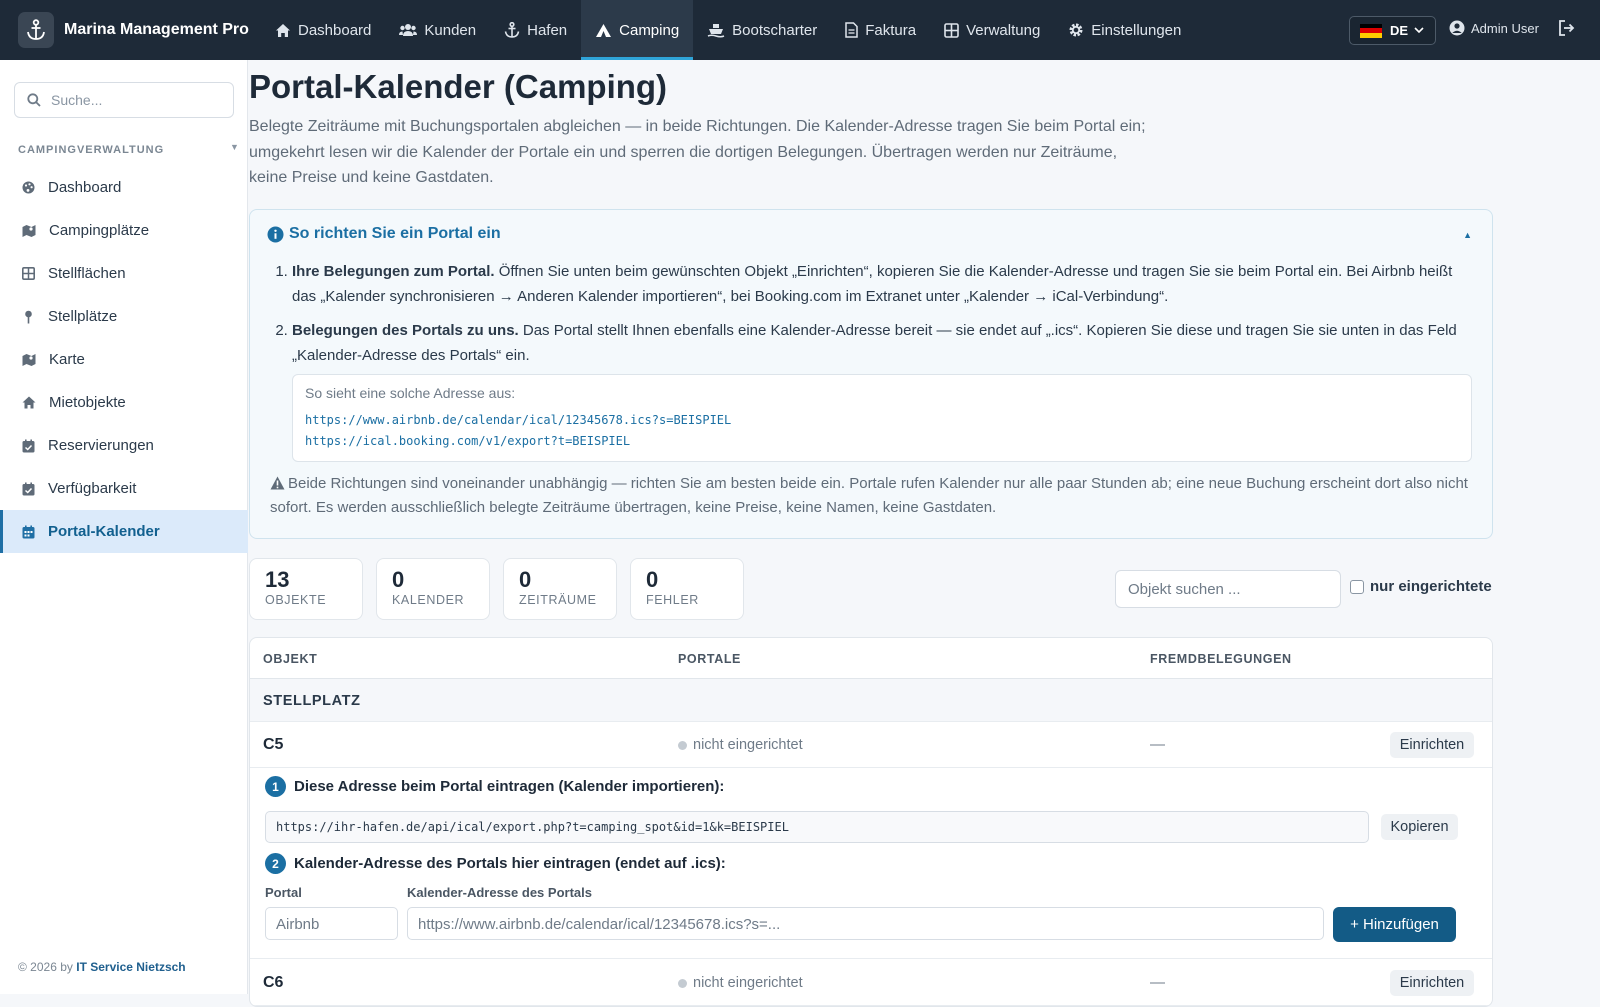 The width and height of the screenshot is (1600, 1007). Describe the element at coordinates (124, 488) in the screenshot. I see `sidebar-item-verfuegbarkeit: Verfügbarkeit` at that location.